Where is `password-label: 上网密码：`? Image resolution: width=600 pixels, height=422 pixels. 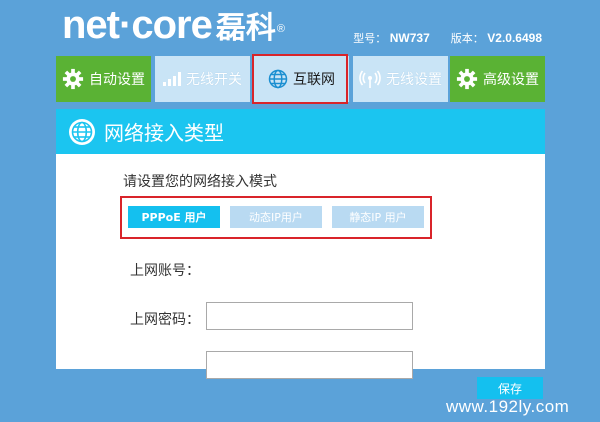
password-label: 上网密码： is located at coordinates (165, 320).